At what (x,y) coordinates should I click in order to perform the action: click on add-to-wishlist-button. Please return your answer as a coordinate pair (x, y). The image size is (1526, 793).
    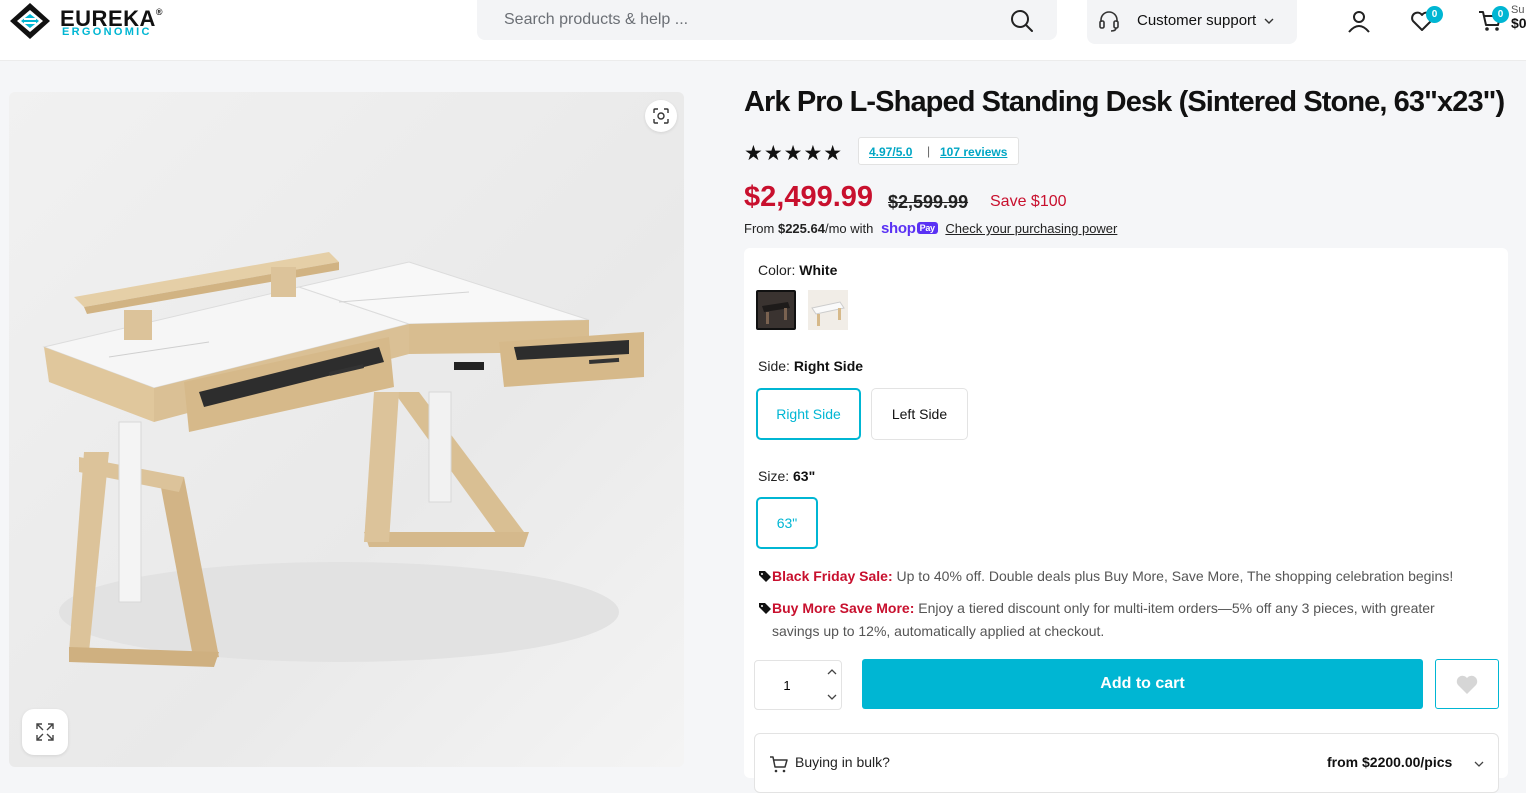
    Looking at the image, I should click on (1467, 684).